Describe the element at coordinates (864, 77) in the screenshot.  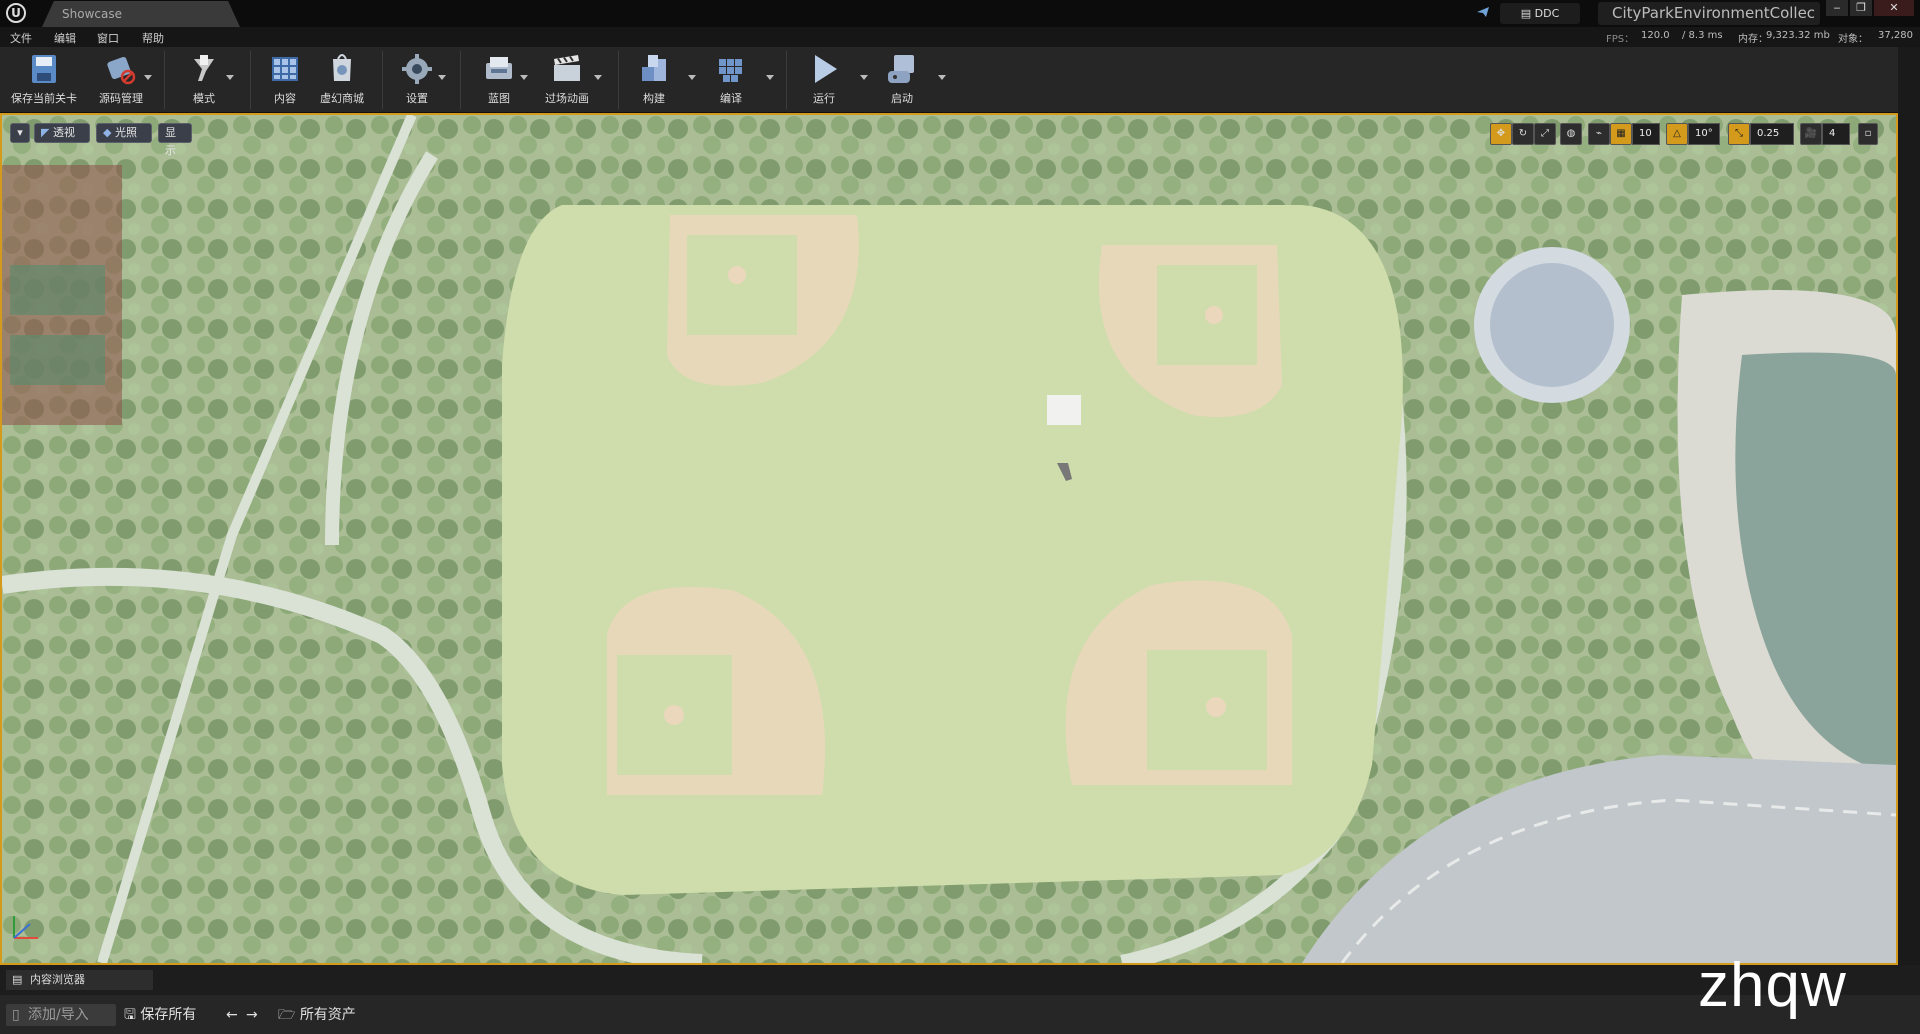
I see `play-dropdown` at that location.